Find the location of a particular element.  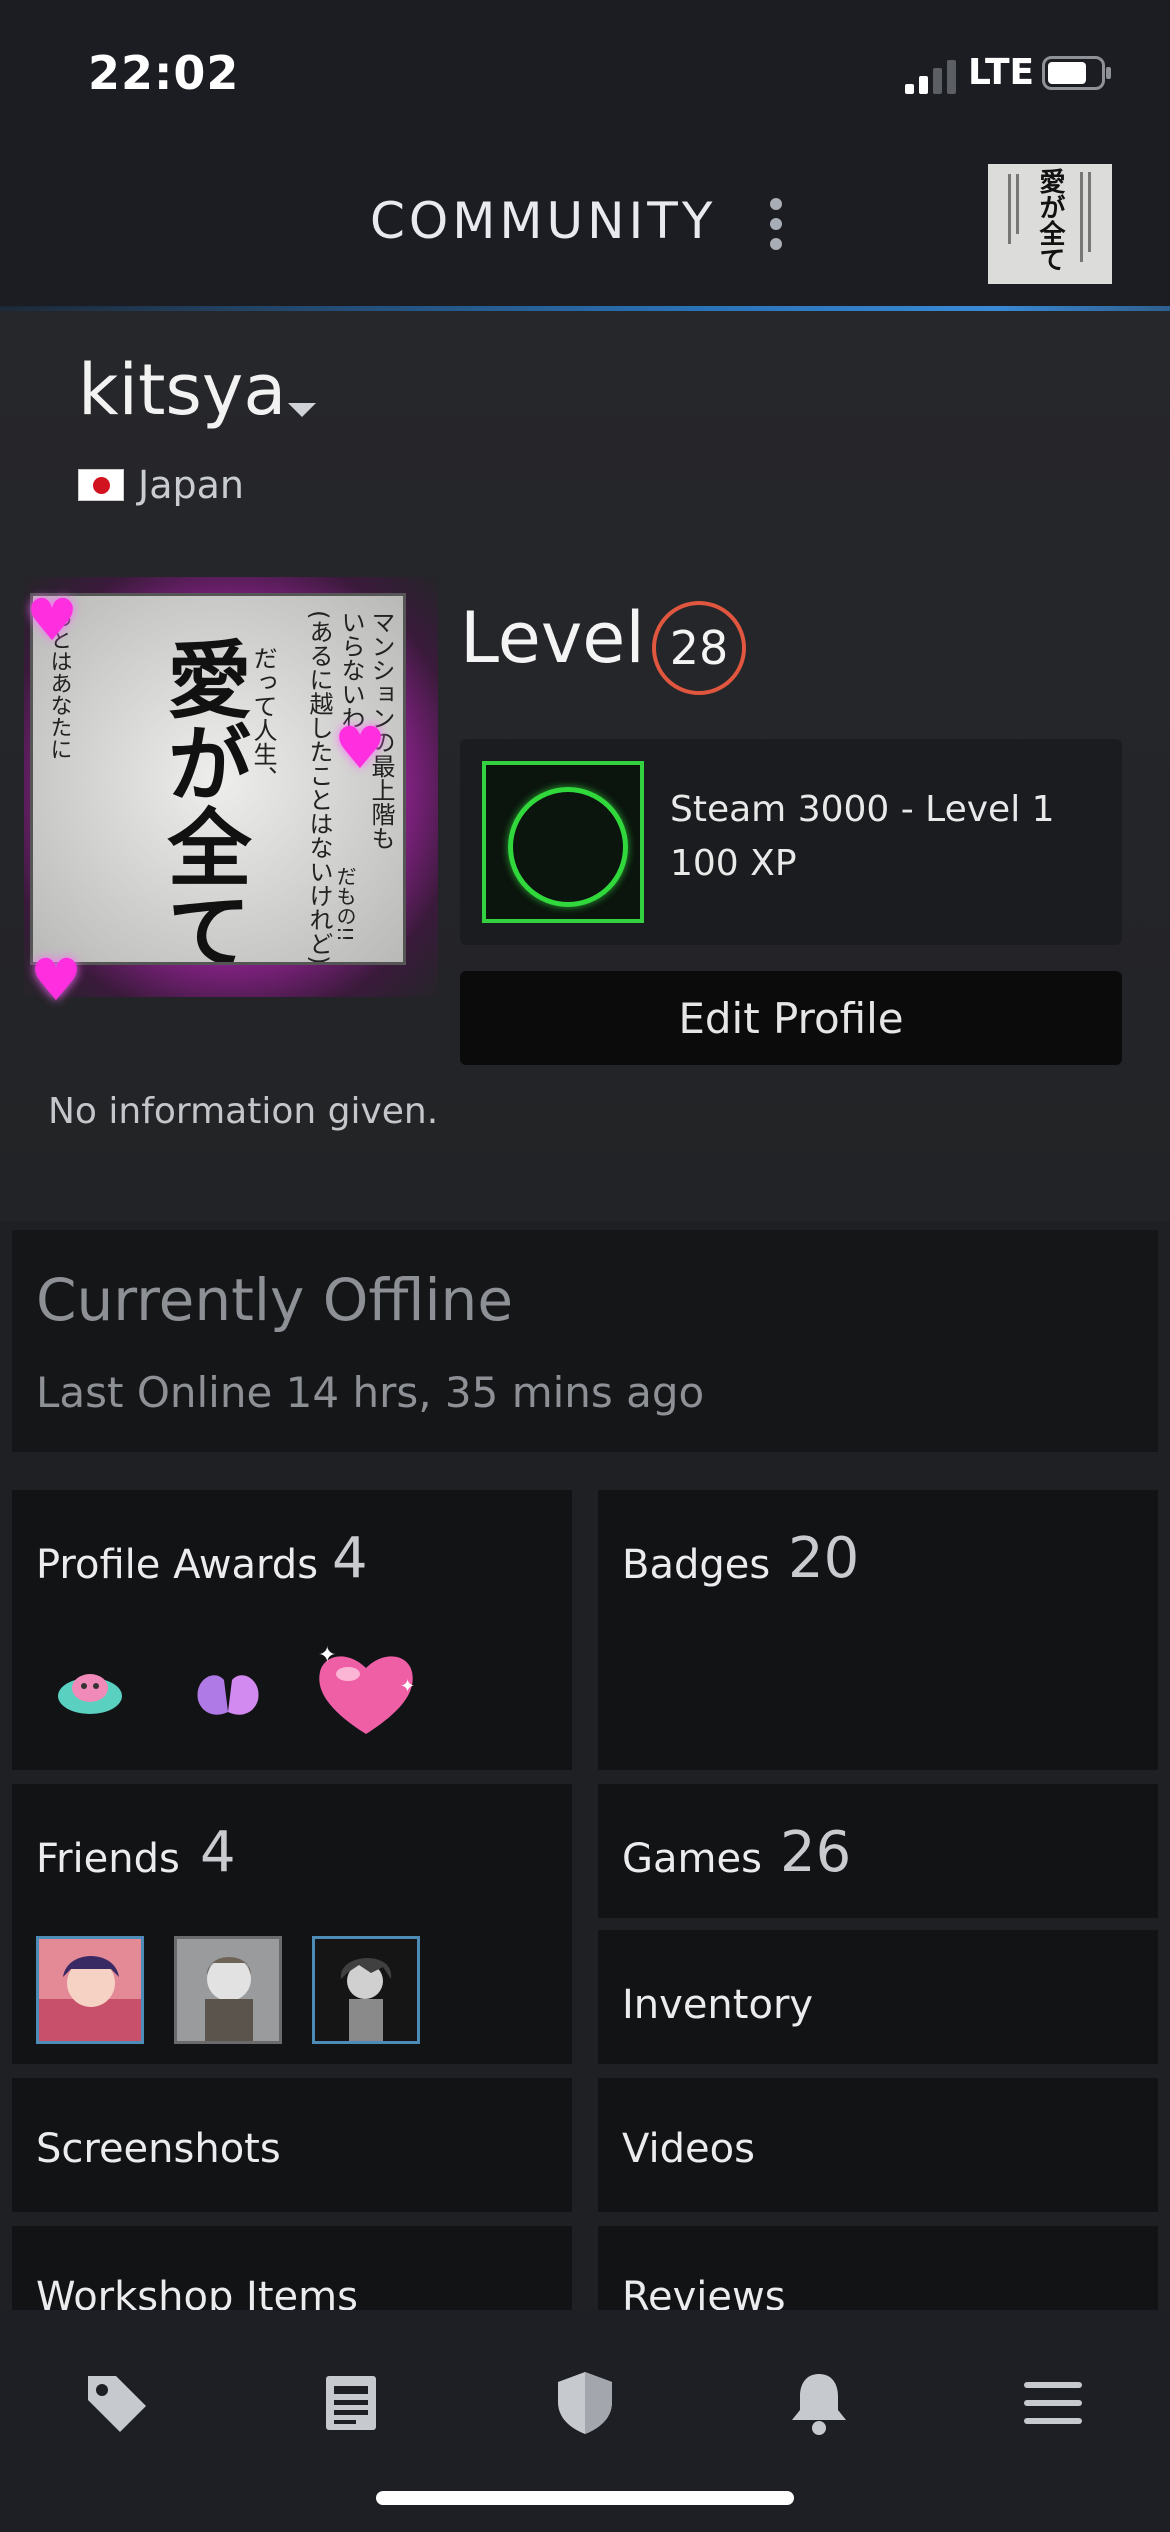

shield-icon is located at coordinates (585, 2403).